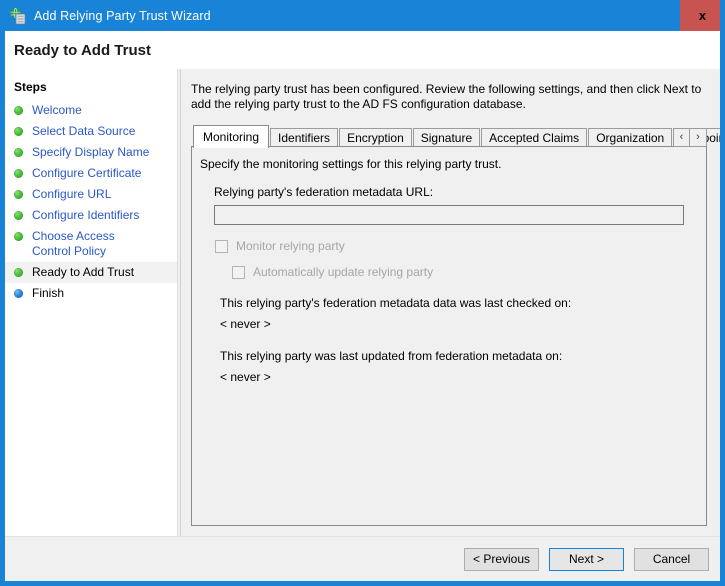 This screenshot has height=586, width=725. What do you see at coordinates (343, 272) in the screenshot?
I see `auto-update-relying-party-label: Automatically update relying party` at bounding box center [343, 272].